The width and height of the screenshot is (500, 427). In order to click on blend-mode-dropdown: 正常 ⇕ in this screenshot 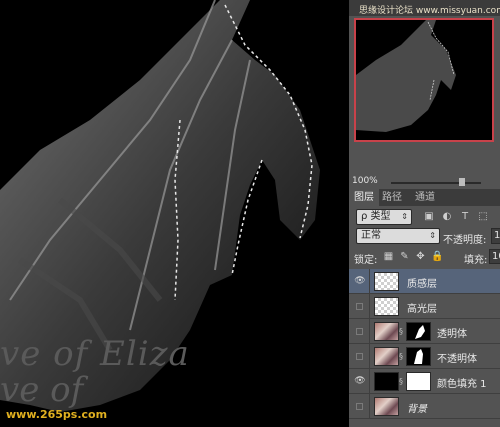, I will do `click(398, 236)`.